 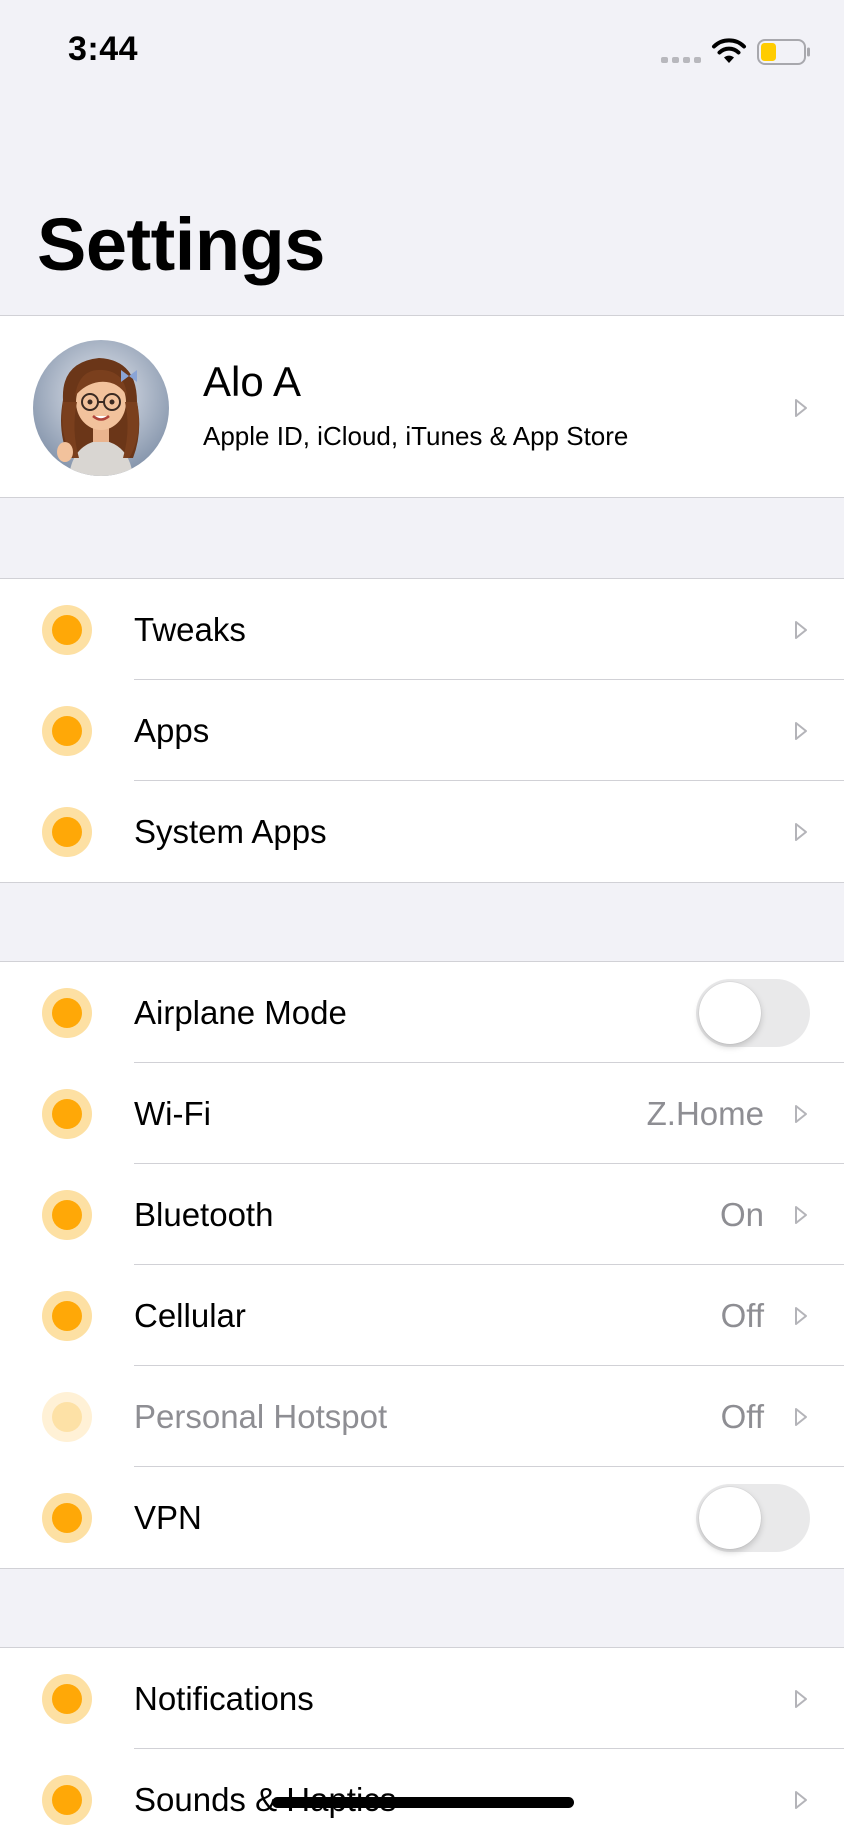 What do you see at coordinates (230, 831) in the screenshot?
I see `row-label: System Apps` at bounding box center [230, 831].